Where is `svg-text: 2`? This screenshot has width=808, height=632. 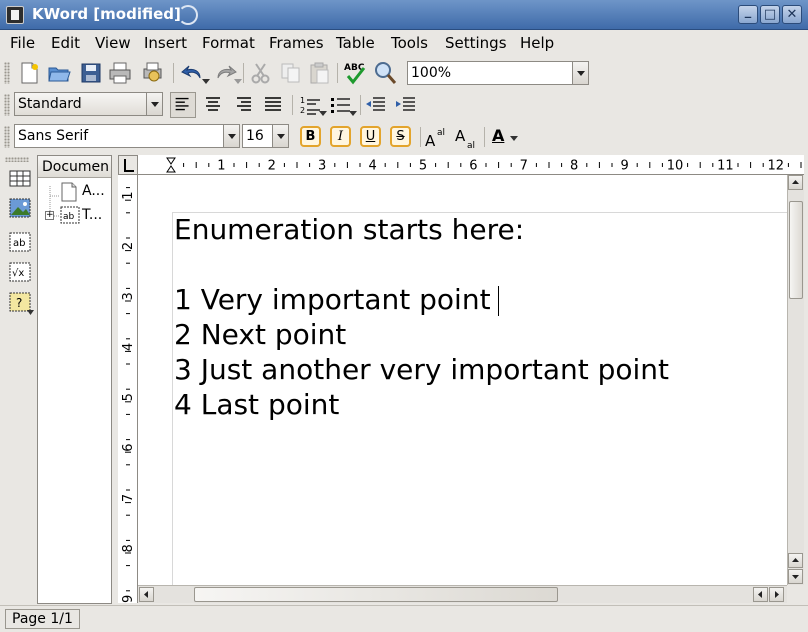 svg-text: 2 is located at coordinates (302, 110).